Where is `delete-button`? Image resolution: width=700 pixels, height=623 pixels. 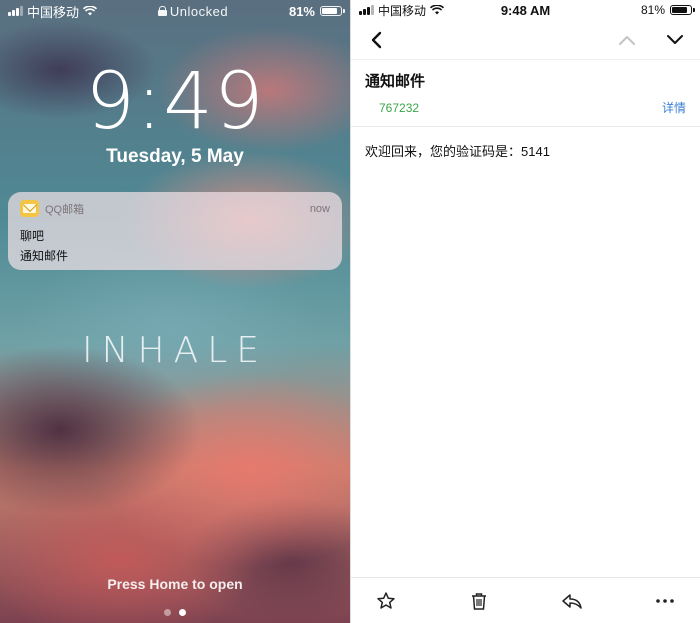
delete-button is located at coordinates (479, 601).